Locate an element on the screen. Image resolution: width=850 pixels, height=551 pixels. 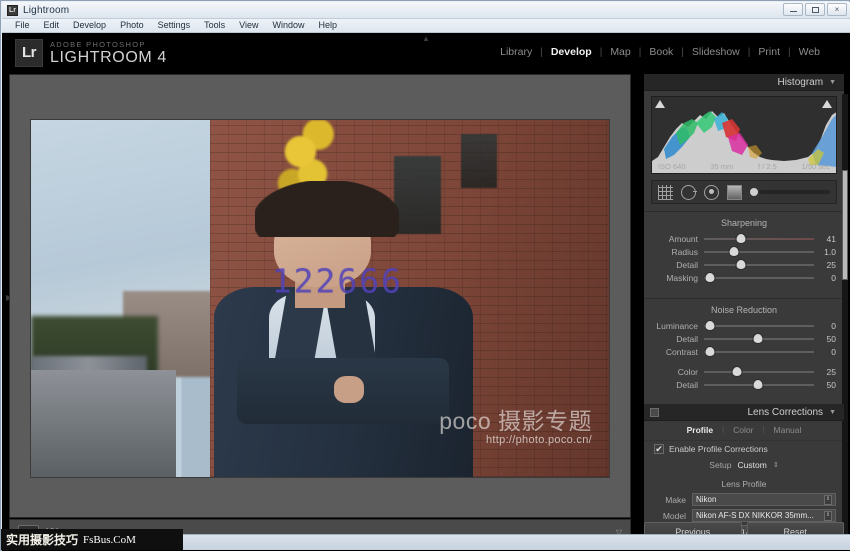
module-web: Web is located at coordinates (809, 52).